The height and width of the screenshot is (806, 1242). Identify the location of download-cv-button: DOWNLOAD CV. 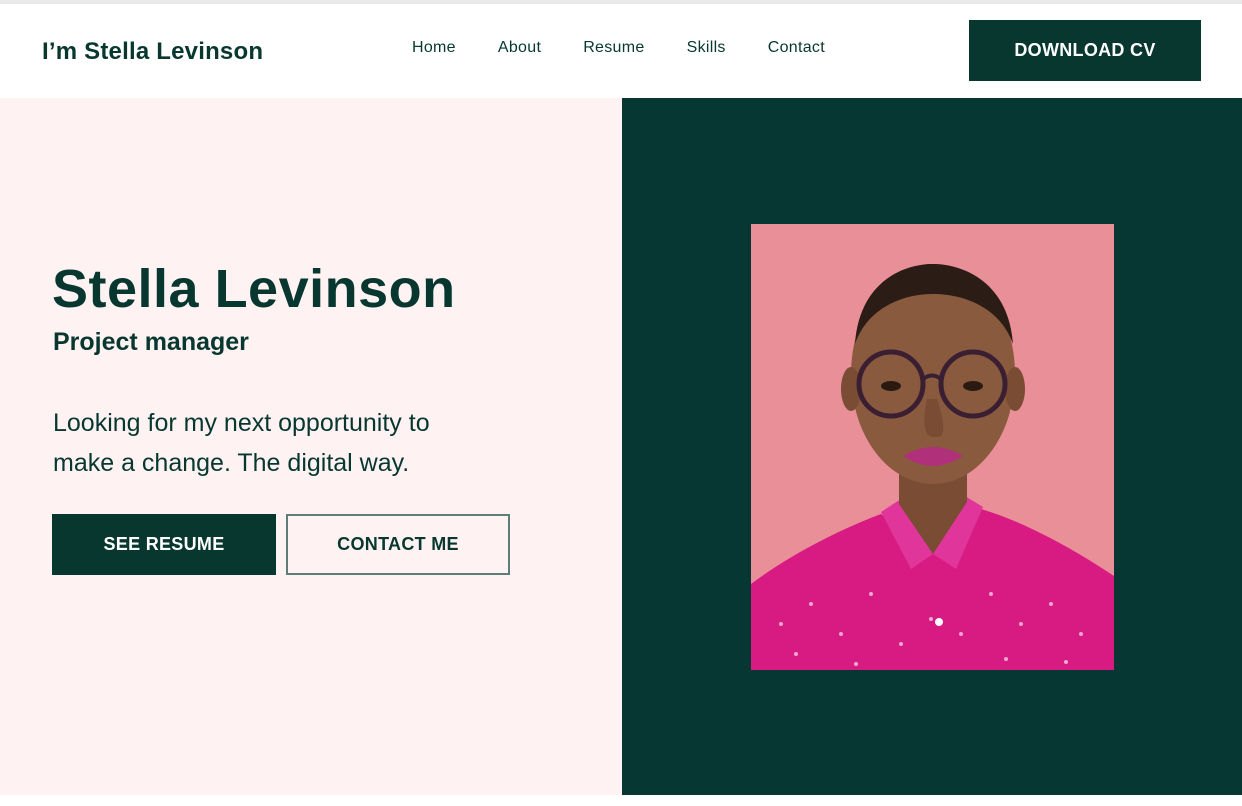
(1085, 50).